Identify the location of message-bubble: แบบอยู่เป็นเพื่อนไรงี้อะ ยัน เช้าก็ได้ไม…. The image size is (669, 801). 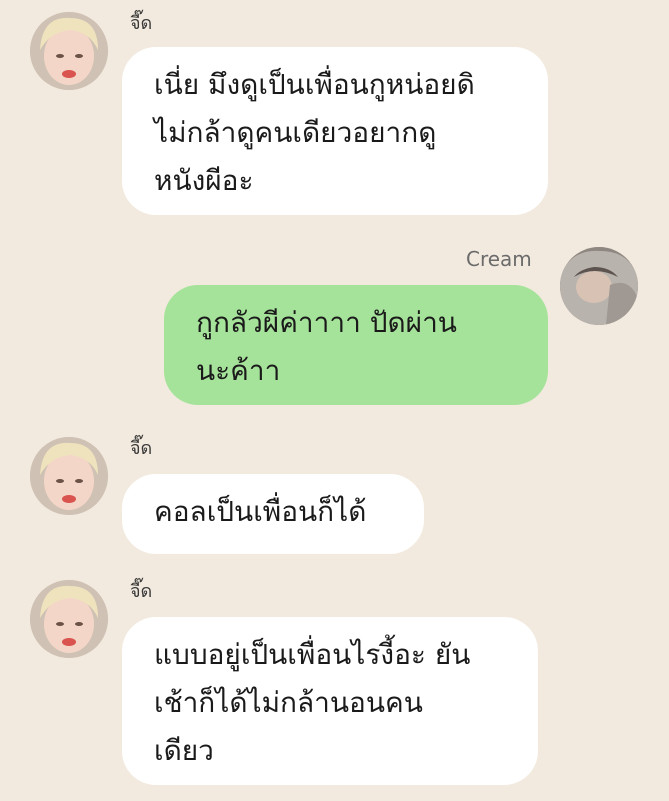
(330, 701).